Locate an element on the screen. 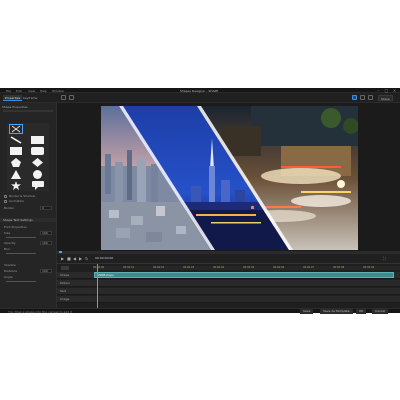 The width and height of the screenshot is (400, 400). section-text-header: Shape Text Settings is located at coordinates (28, 220).